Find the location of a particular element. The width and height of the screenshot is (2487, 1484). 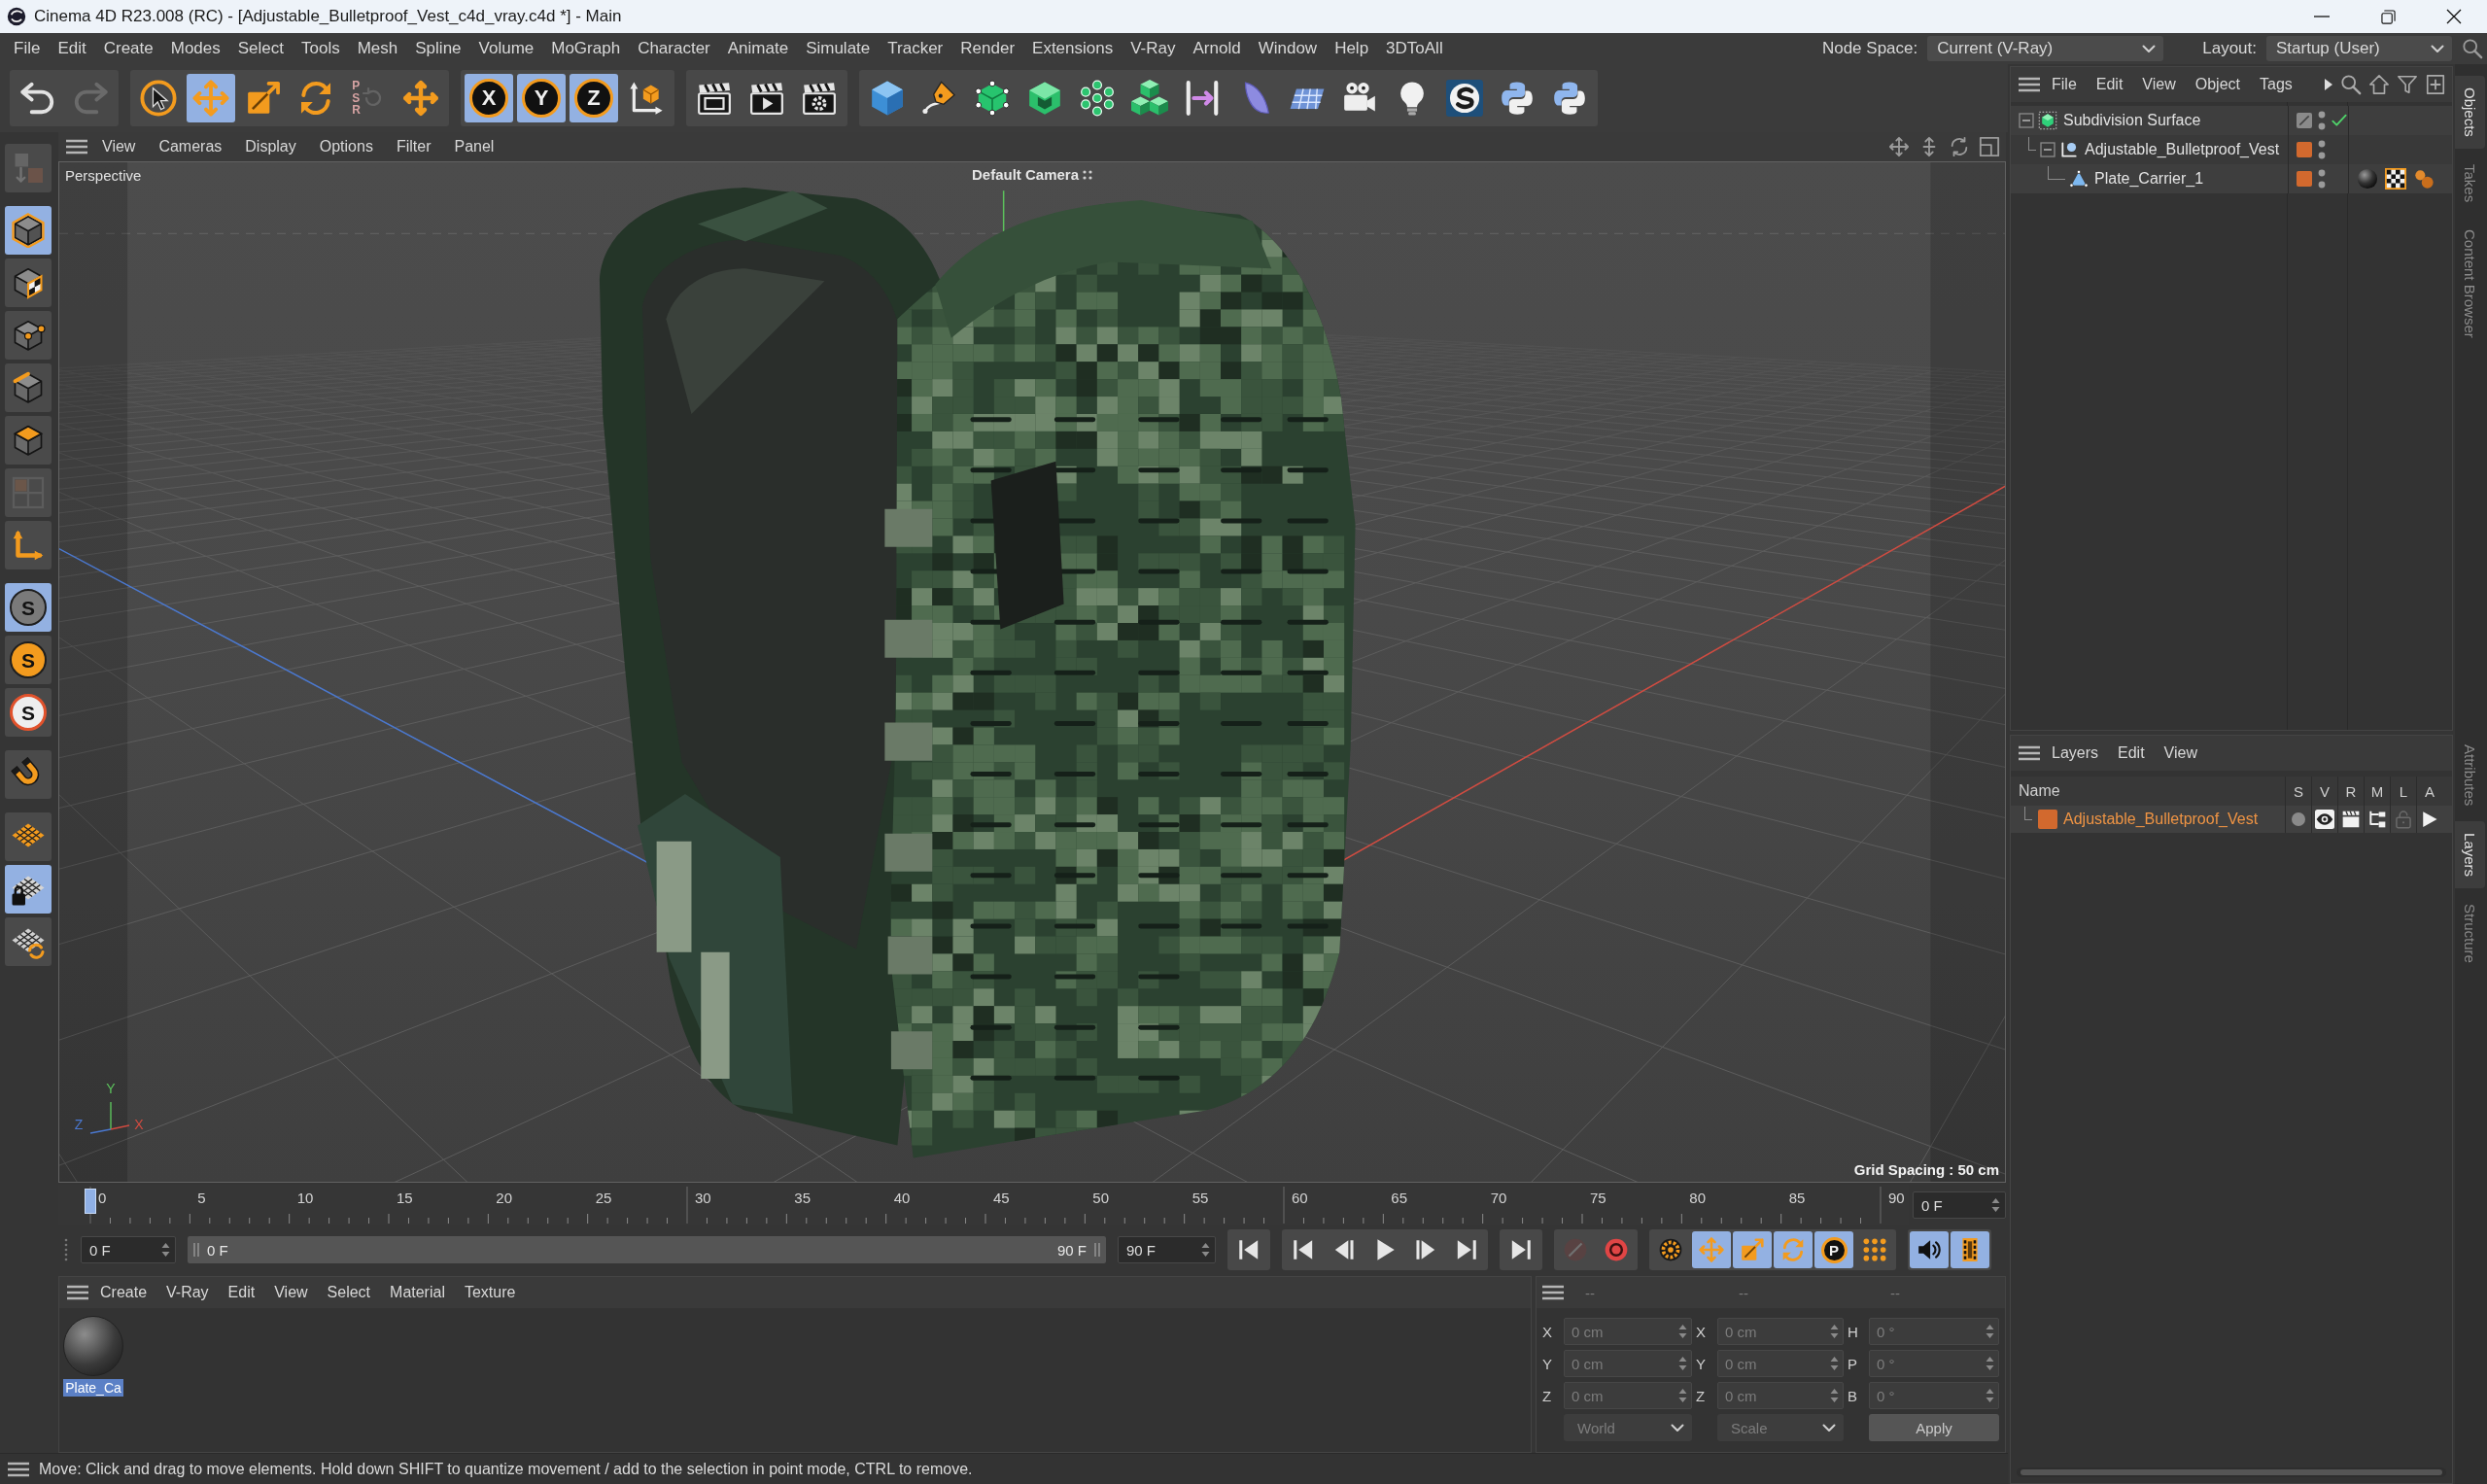

empty-layer-icon is located at coordinates (2304, 120).